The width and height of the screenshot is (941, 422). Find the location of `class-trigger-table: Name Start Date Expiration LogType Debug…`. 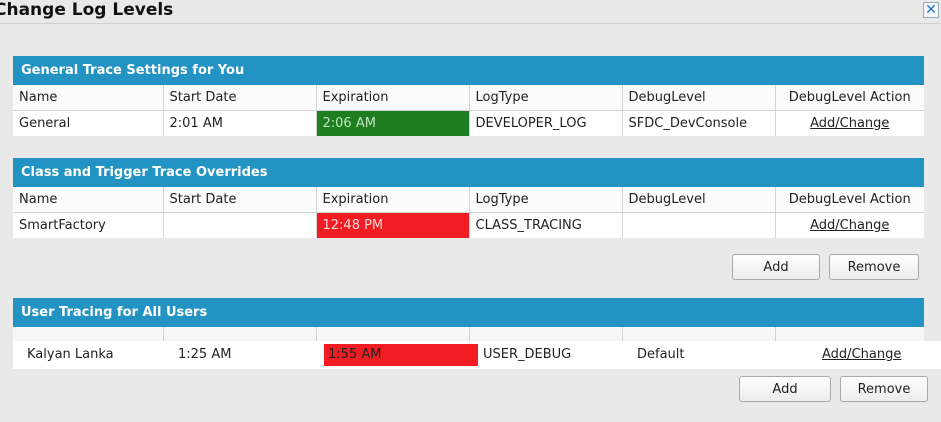

class-trigger-table: Name Start Date Expiration LogType Debug… is located at coordinates (468, 212).